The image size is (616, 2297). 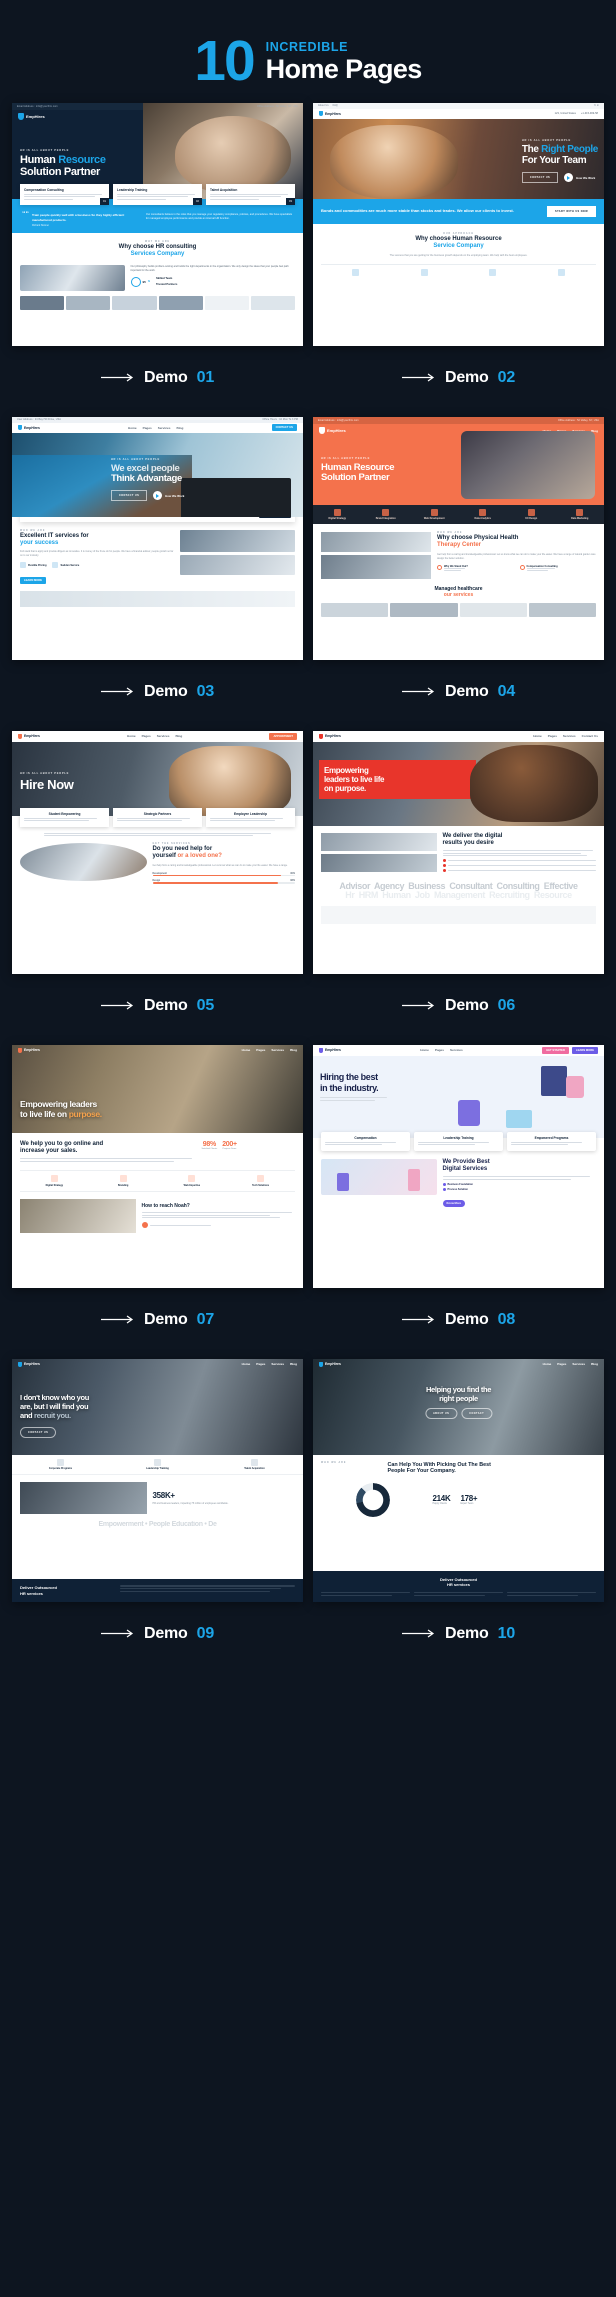 I want to click on hero-button-1: GET STARTED, so click(x=555, y=1050).